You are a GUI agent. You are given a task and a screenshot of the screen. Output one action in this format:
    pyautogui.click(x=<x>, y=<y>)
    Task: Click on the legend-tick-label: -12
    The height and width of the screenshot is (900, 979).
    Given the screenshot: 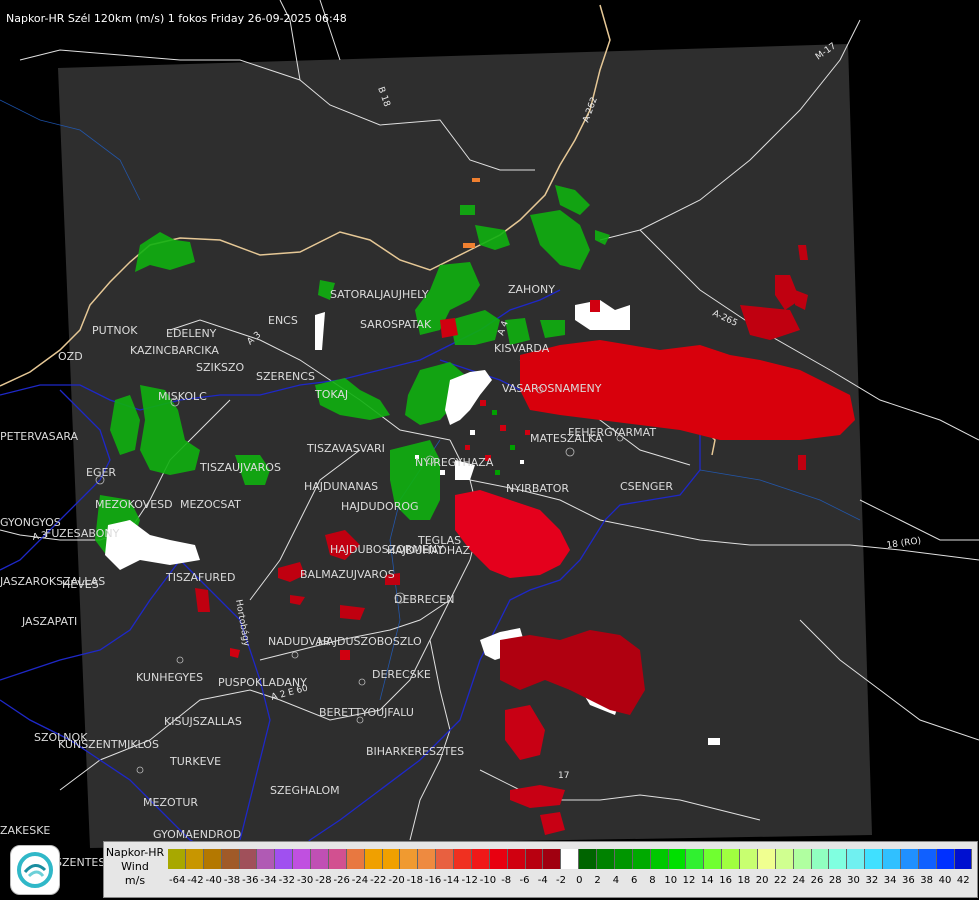 What is the action you would take?
    pyautogui.click(x=469, y=880)
    